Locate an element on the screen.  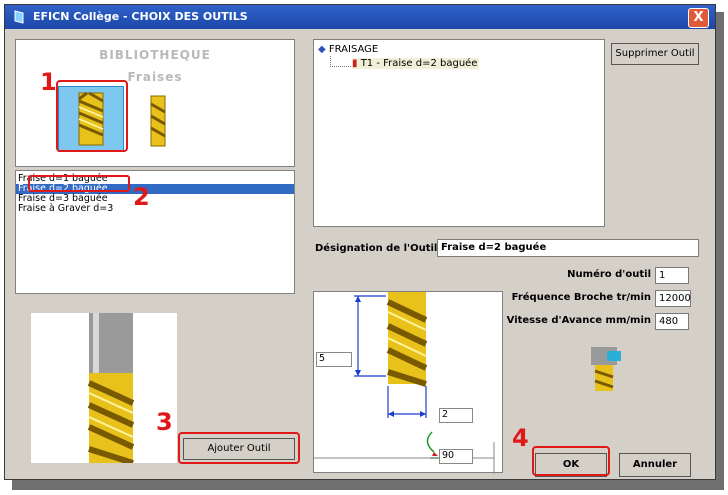
list-item: Fraise à Graver d=3 is located at coordinates (155, 209).